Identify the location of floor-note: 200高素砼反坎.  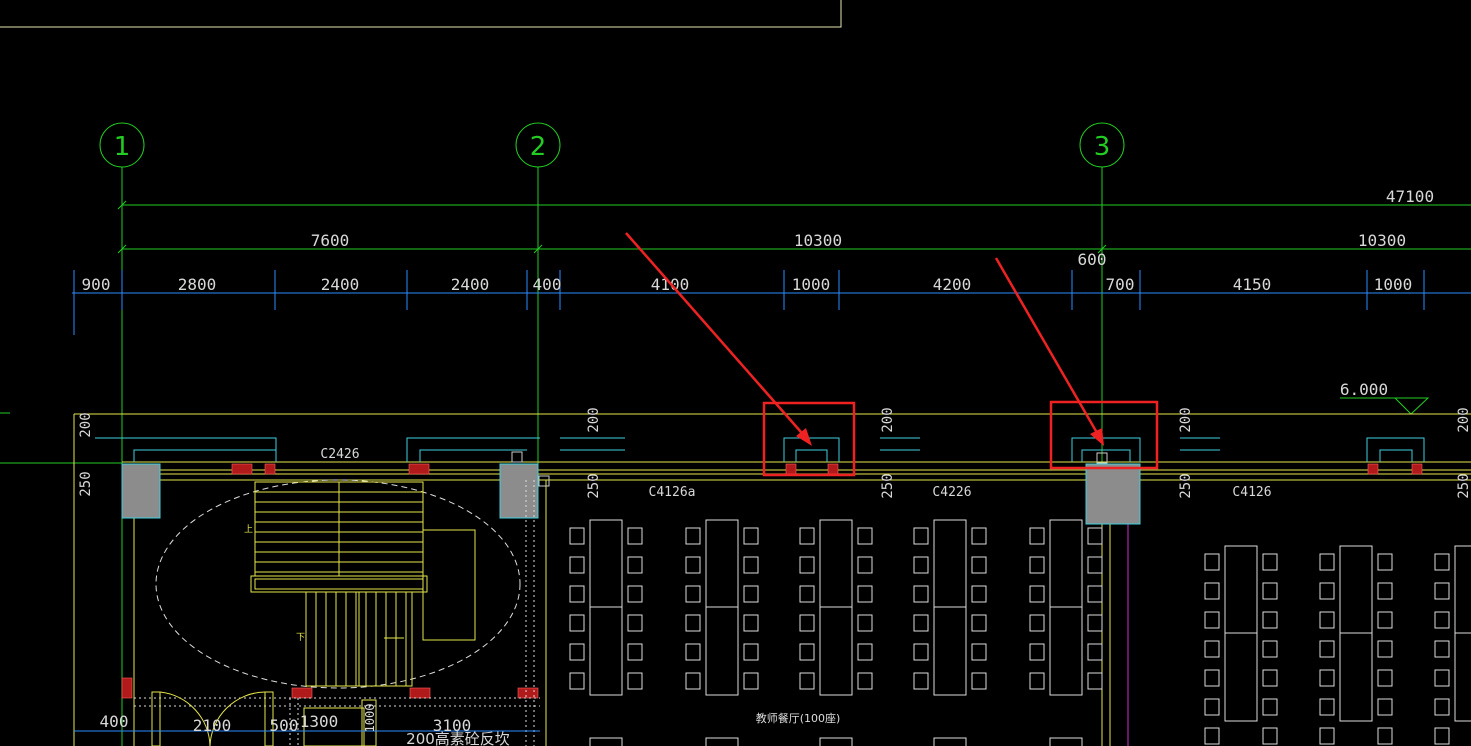
(458, 738).